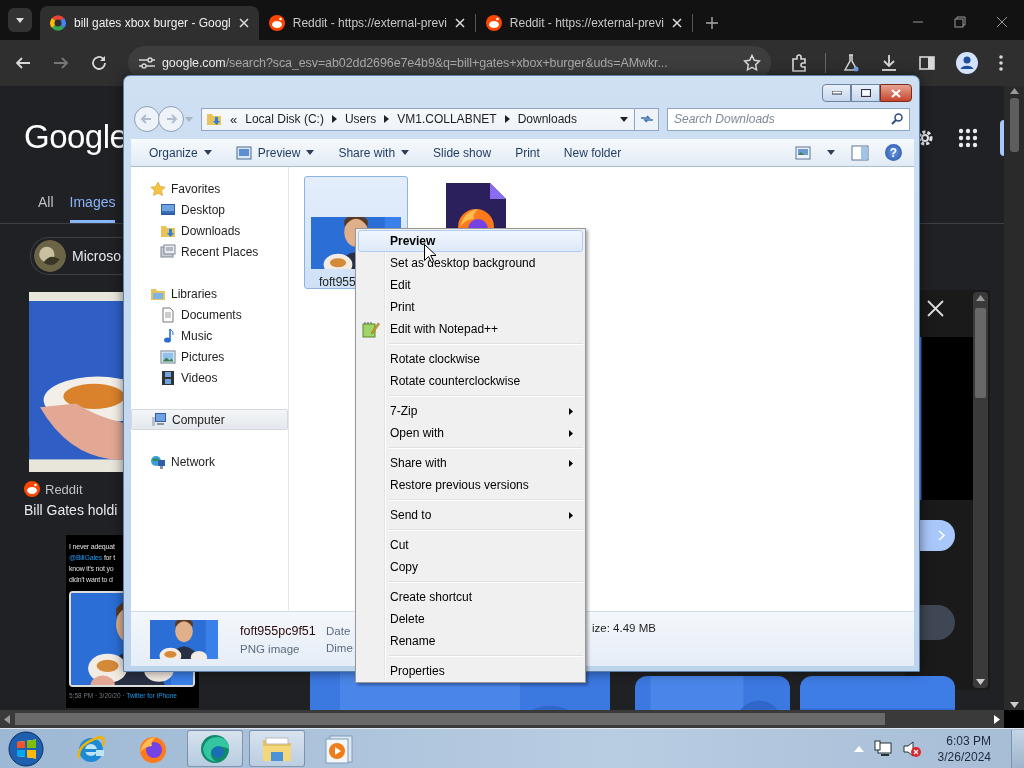 The height and width of the screenshot is (768, 1024). I want to click on detail-label: Dime, so click(340, 647).